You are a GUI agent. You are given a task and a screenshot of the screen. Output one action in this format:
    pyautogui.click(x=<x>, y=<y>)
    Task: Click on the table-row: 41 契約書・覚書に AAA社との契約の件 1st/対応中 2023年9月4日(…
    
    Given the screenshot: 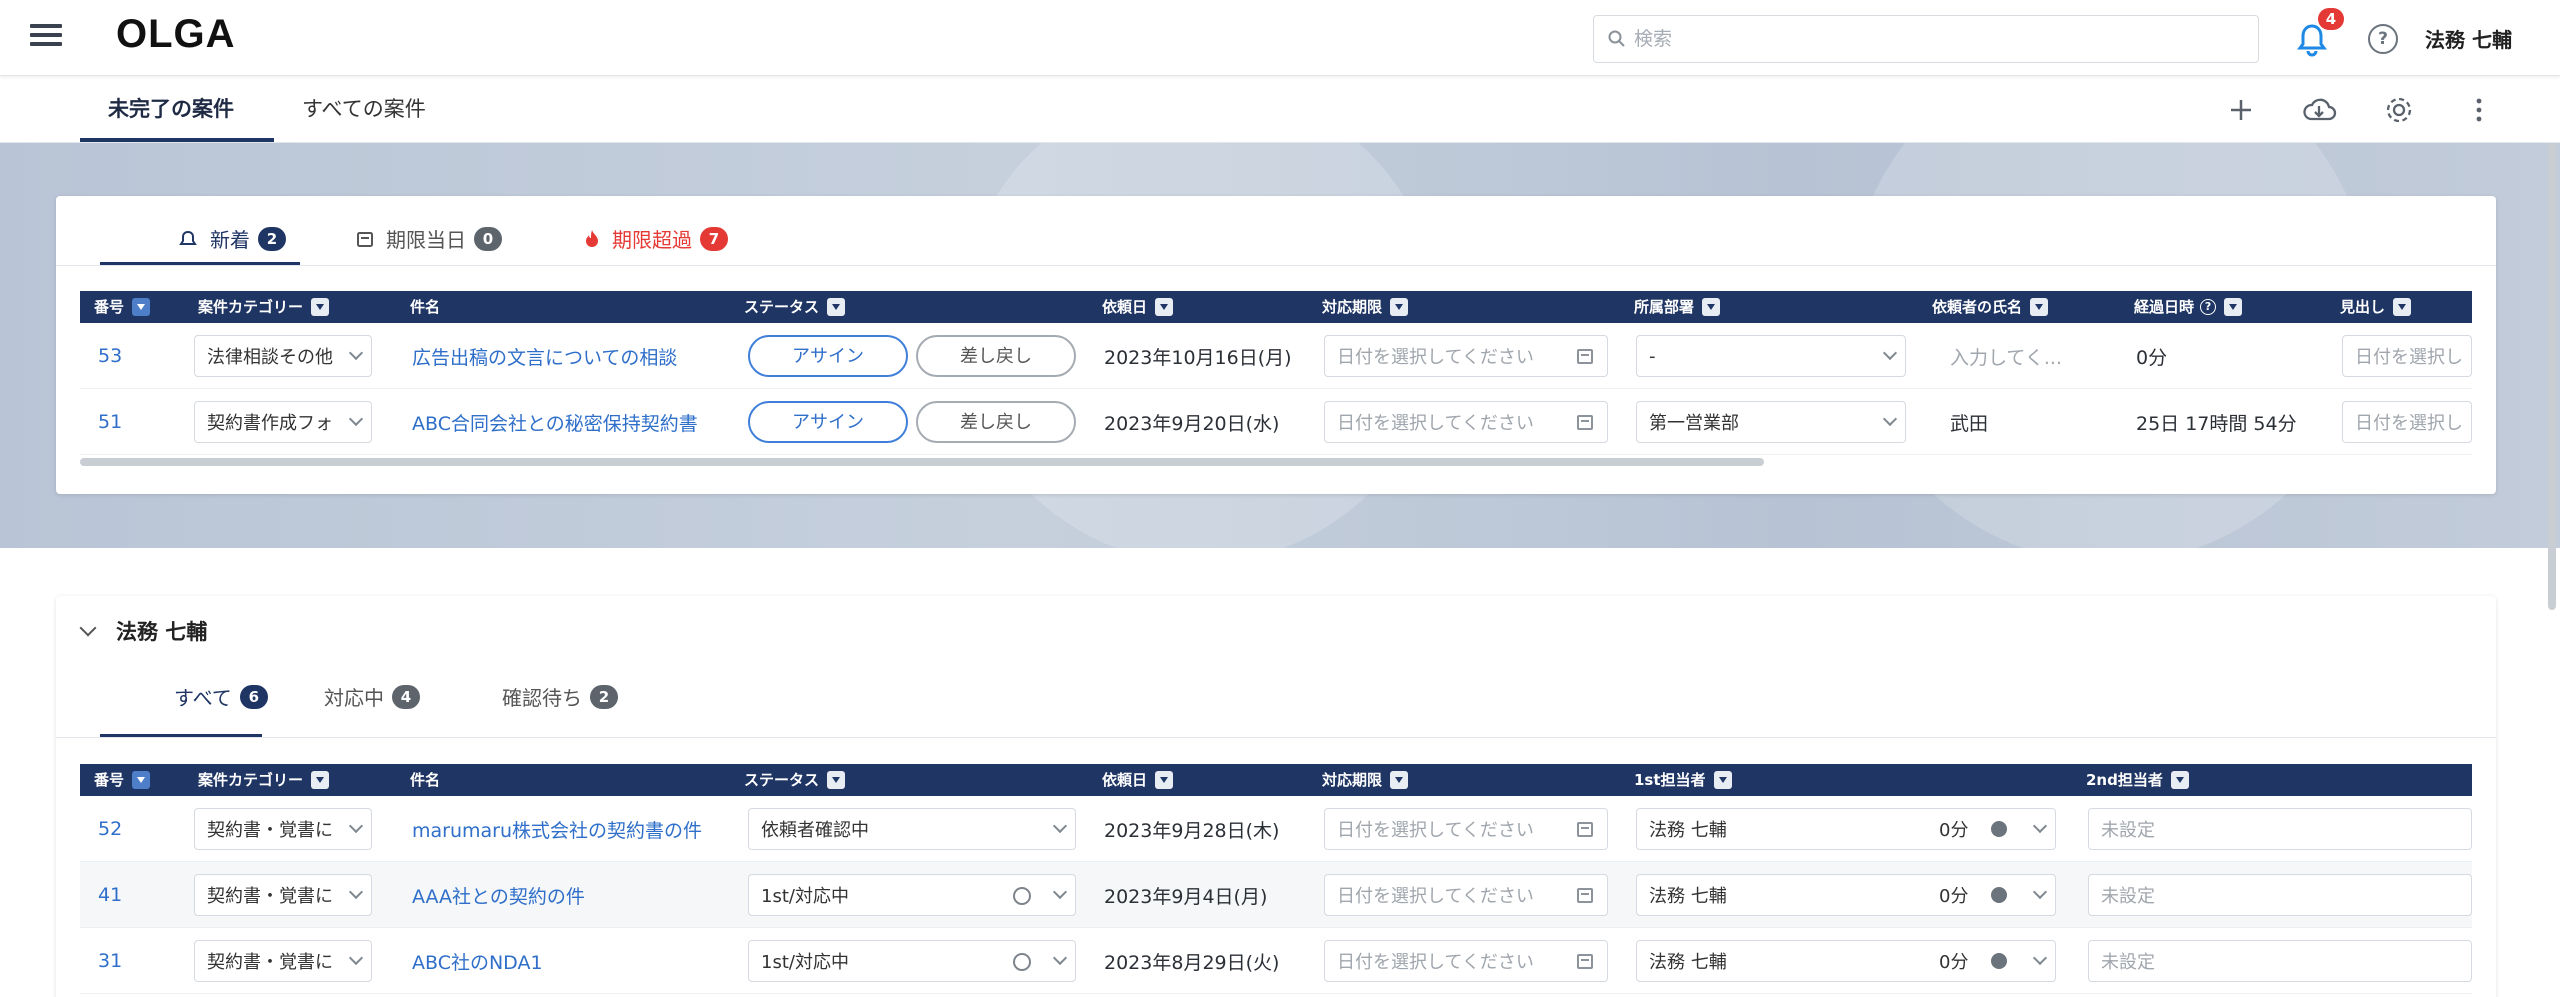 What is the action you would take?
    pyautogui.click(x=1276, y=895)
    